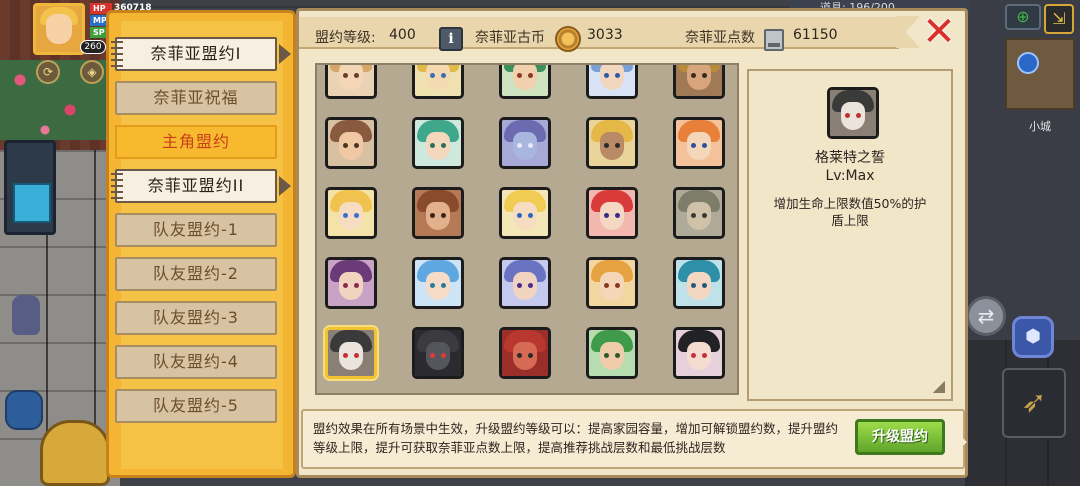 This screenshot has width=1080, height=486. Describe the element at coordinates (850, 176) in the screenshot. I see `detail-level: Lv:Max` at that location.